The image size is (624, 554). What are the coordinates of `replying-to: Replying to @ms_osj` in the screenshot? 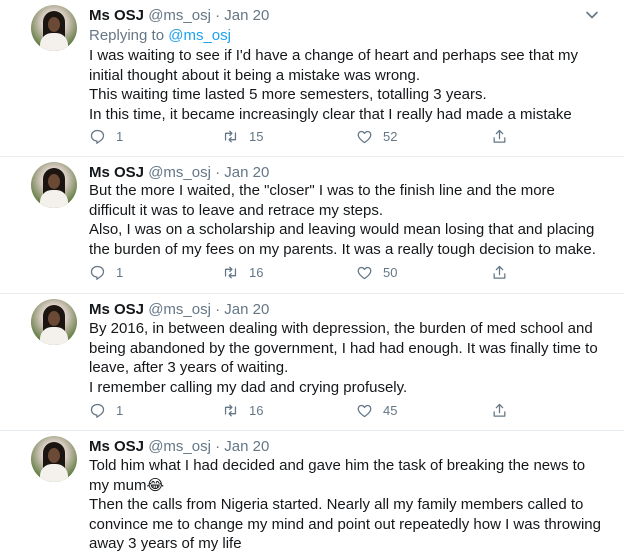 It's located at (160, 36).